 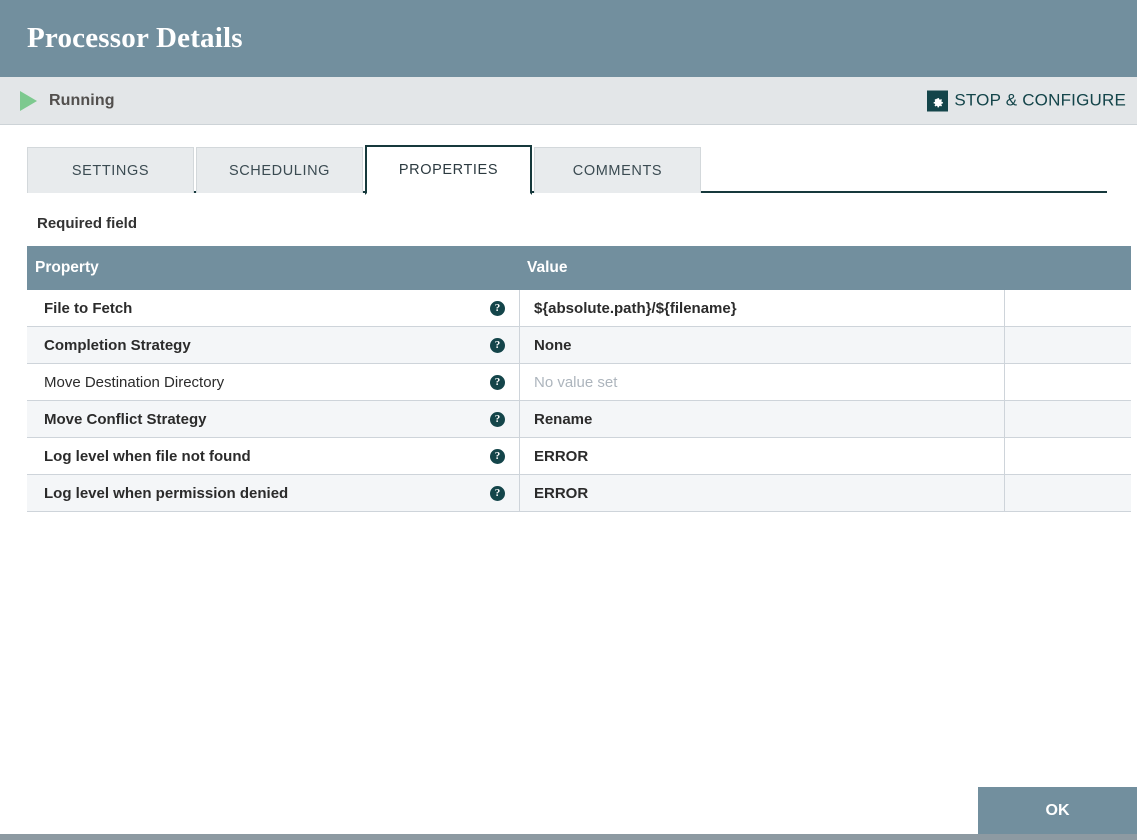 I want to click on property-cell: Log level when file not found ?, so click(x=273, y=456).